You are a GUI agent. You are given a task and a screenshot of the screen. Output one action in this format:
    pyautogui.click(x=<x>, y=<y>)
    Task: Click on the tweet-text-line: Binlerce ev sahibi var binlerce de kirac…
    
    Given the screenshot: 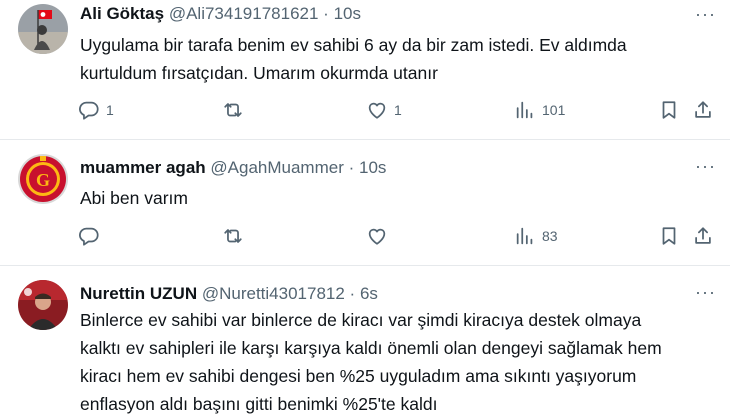 What is the action you would take?
    pyautogui.click(x=361, y=320)
    